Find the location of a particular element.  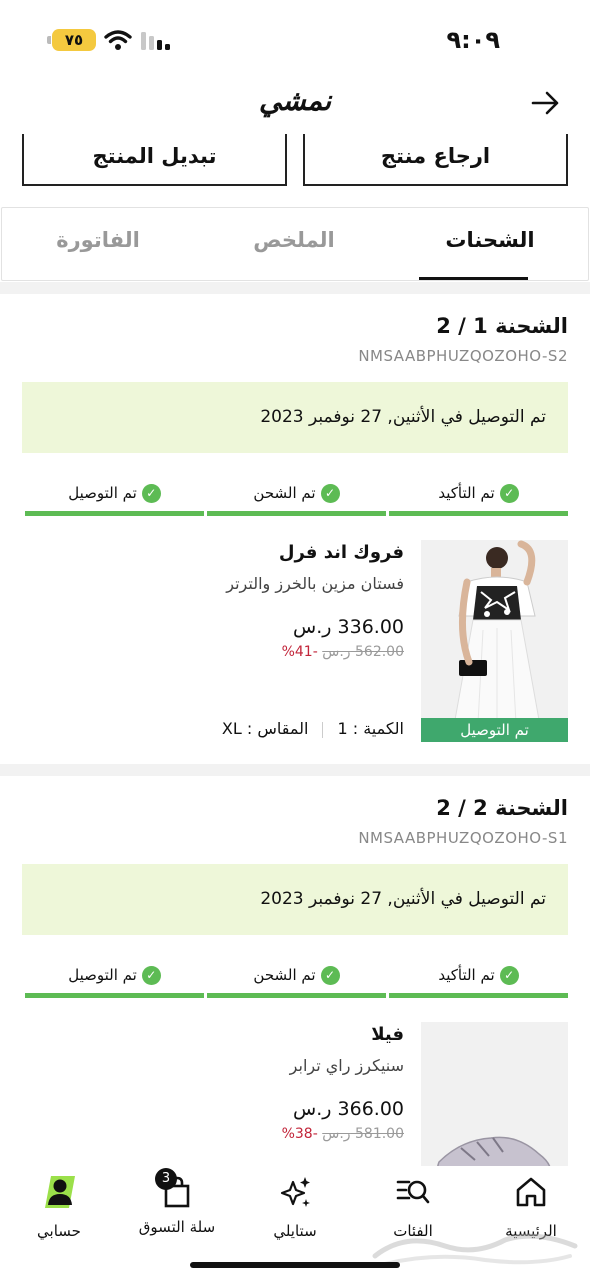

app-header: نمشي is located at coordinates (295, 102).